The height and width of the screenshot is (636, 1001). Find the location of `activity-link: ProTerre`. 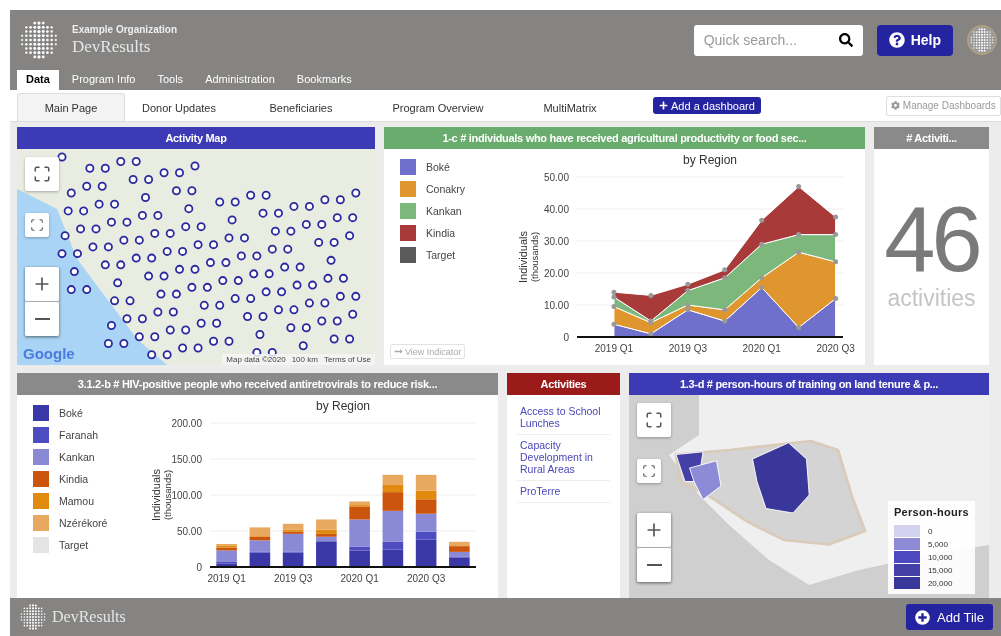

activity-link: ProTerre is located at coordinates (563, 492).